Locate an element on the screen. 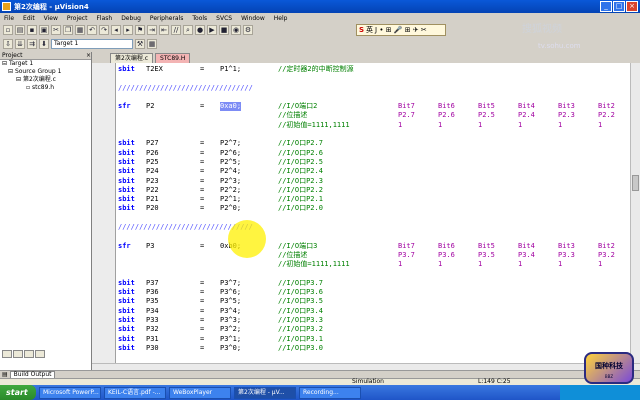 The width and height of the screenshot is (640, 400). horizontal-scrollbar is located at coordinates (366, 366).